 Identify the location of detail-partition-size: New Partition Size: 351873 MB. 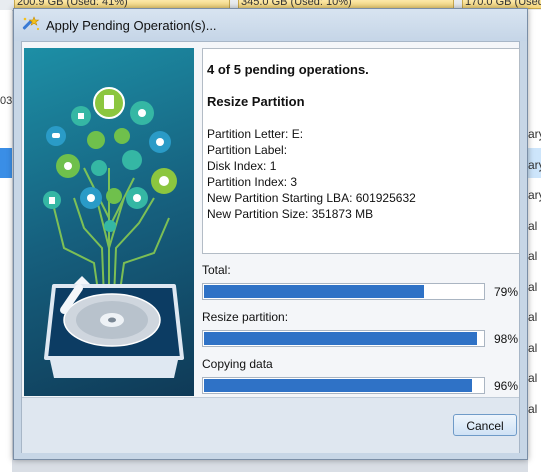
(290, 214).